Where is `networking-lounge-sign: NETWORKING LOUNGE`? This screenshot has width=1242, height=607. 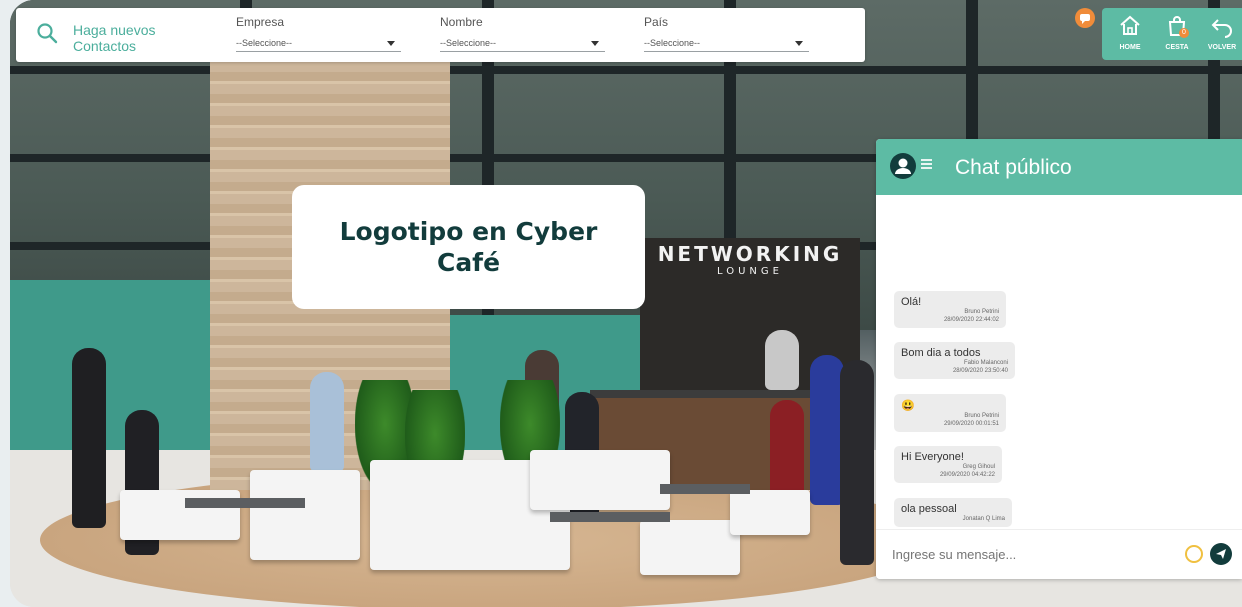 networking-lounge-sign: NETWORKING LOUNGE is located at coordinates (750, 259).